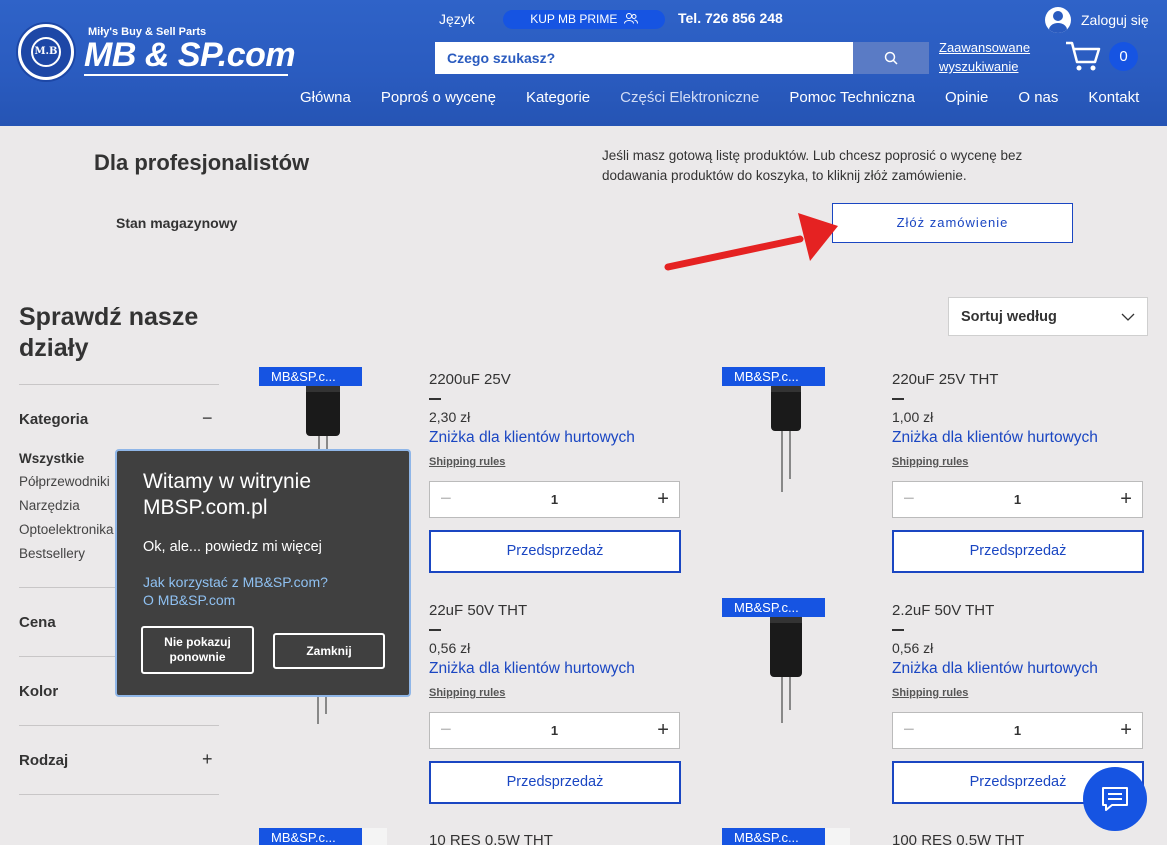 This screenshot has height=845, width=1167. Describe the element at coordinates (207, 759) in the screenshot. I see `expand-icon: +` at that location.